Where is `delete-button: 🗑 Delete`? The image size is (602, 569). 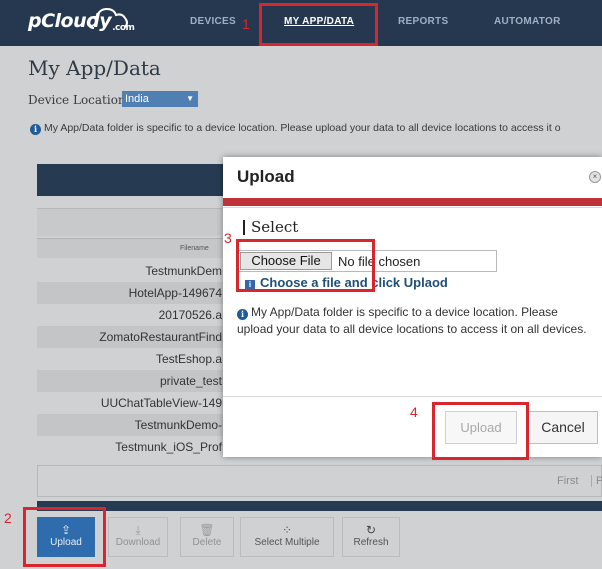
delete-button: 🗑 Delete is located at coordinates (207, 537).